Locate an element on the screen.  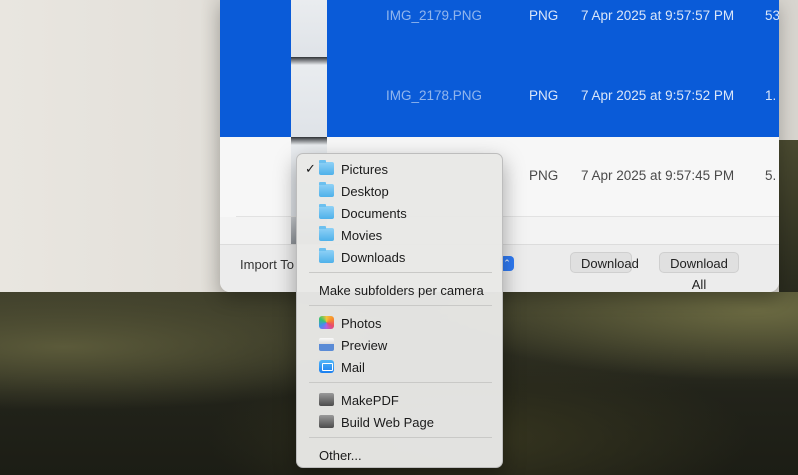
downloads-folder-icon is located at coordinates (326, 255).